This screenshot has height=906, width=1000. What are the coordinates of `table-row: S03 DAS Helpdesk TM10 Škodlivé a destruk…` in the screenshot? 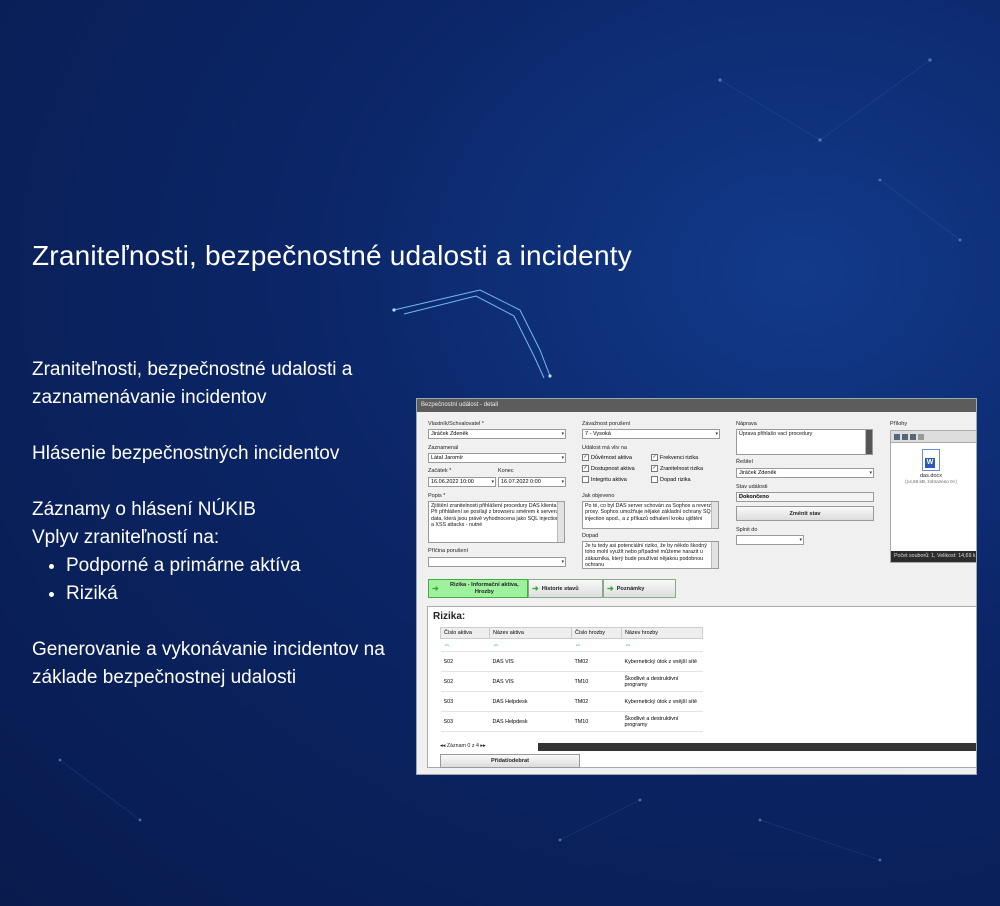 It's located at (571, 721).